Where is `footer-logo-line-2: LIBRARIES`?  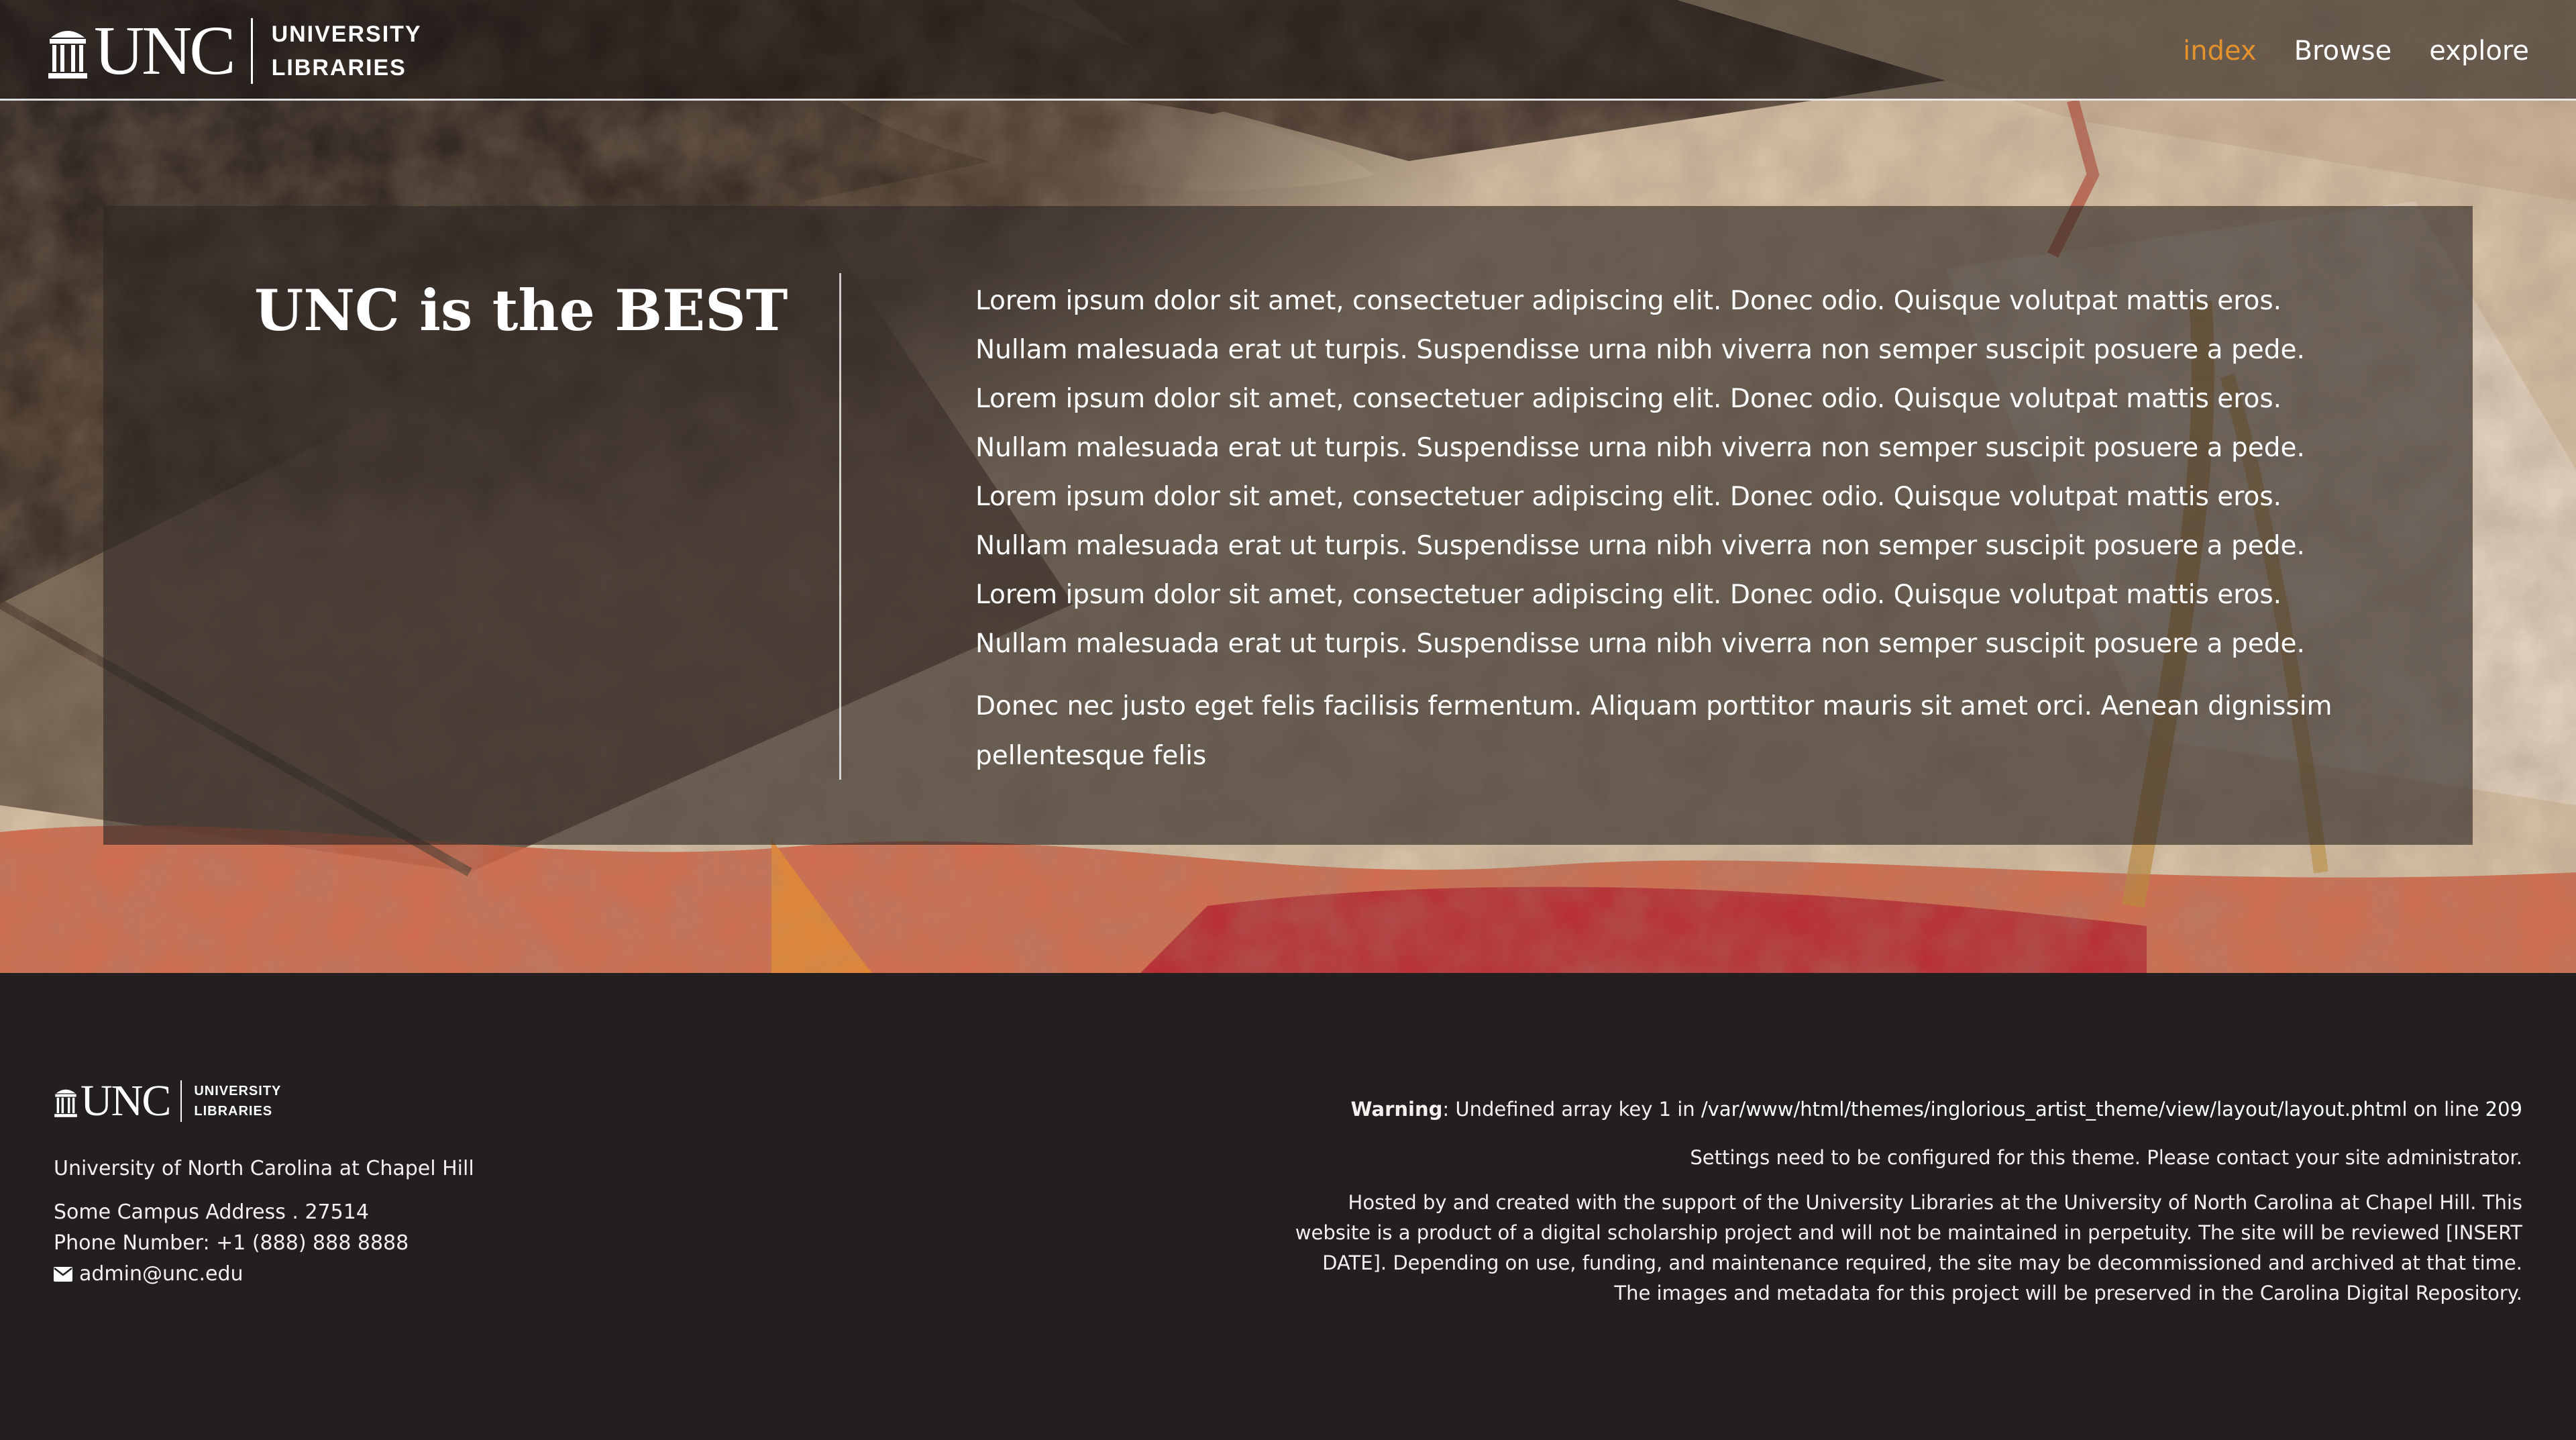 footer-logo-line-2: LIBRARIES is located at coordinates (233, 1111).